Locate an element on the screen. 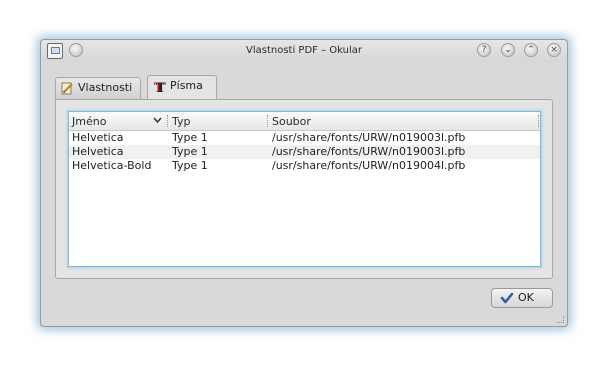 This screenshot has width=608, height=366. checkmark-icon is located at coordinates (507, 298).